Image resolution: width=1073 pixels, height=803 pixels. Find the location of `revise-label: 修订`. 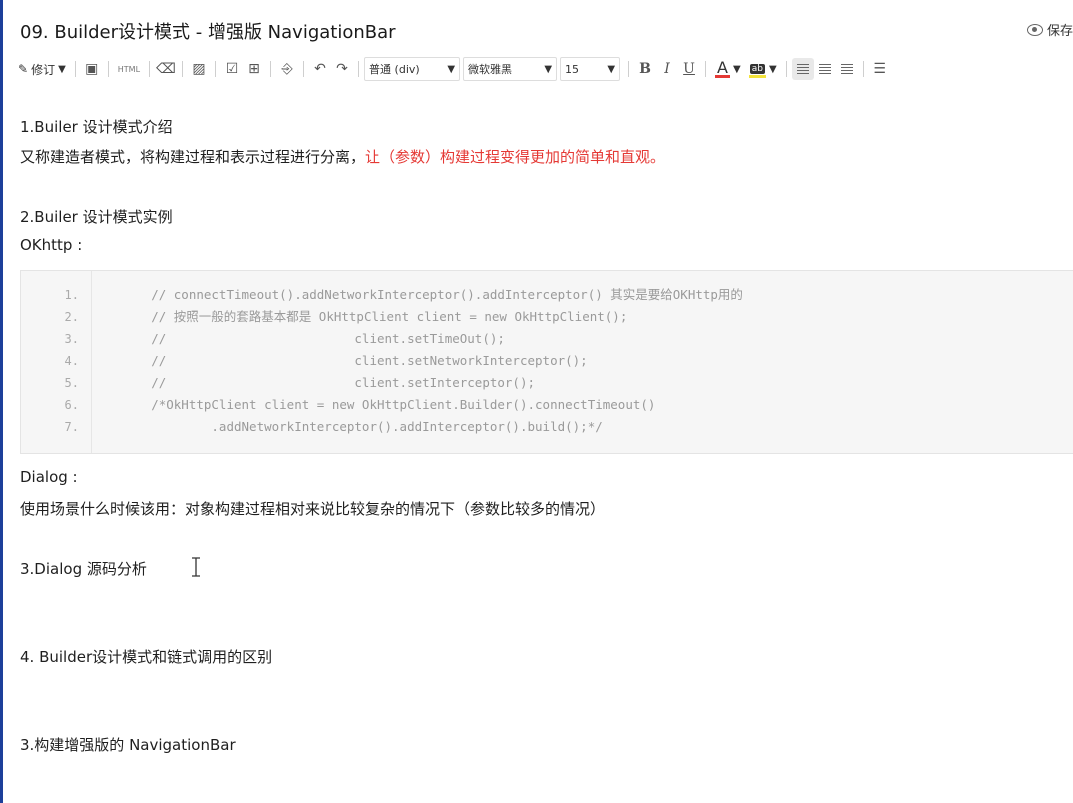

revise-label: 修订 is located at coordinates (43, 69).